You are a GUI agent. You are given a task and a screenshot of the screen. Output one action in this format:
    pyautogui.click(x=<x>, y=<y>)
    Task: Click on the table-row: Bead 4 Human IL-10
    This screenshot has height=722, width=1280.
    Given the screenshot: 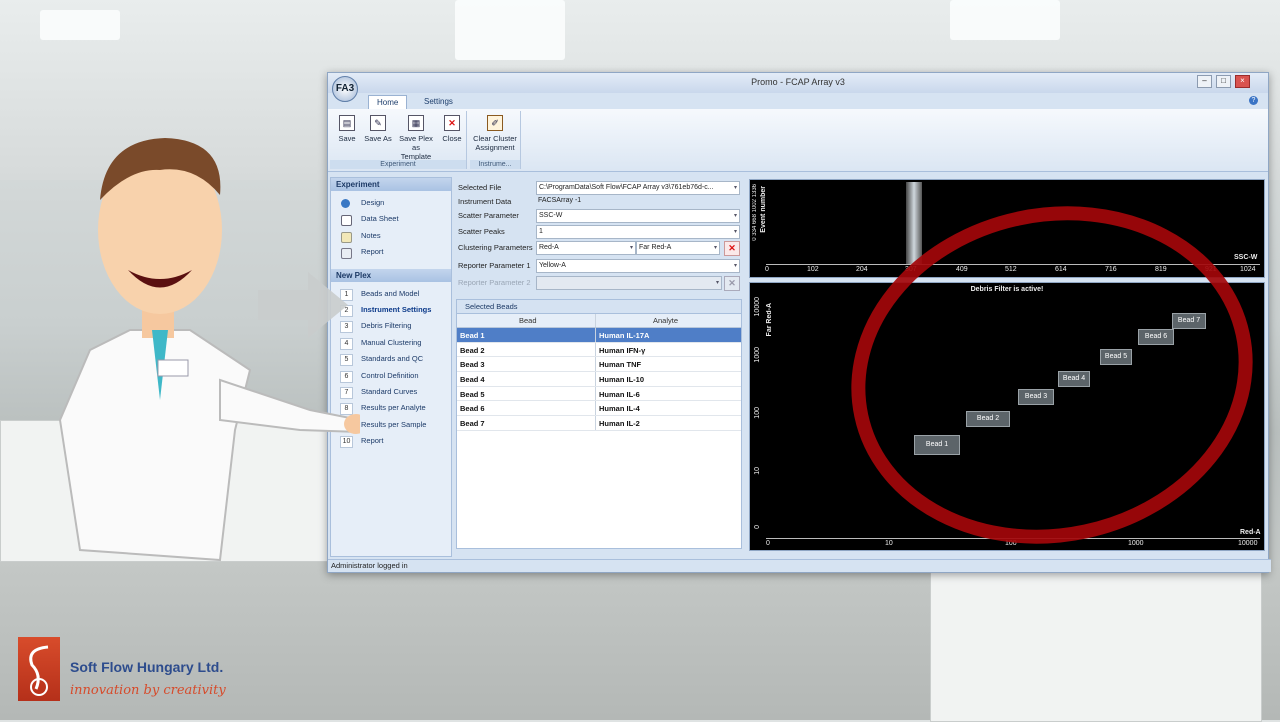 What is the action you would take?
    pyautogui.click(x=599, y=379)
    